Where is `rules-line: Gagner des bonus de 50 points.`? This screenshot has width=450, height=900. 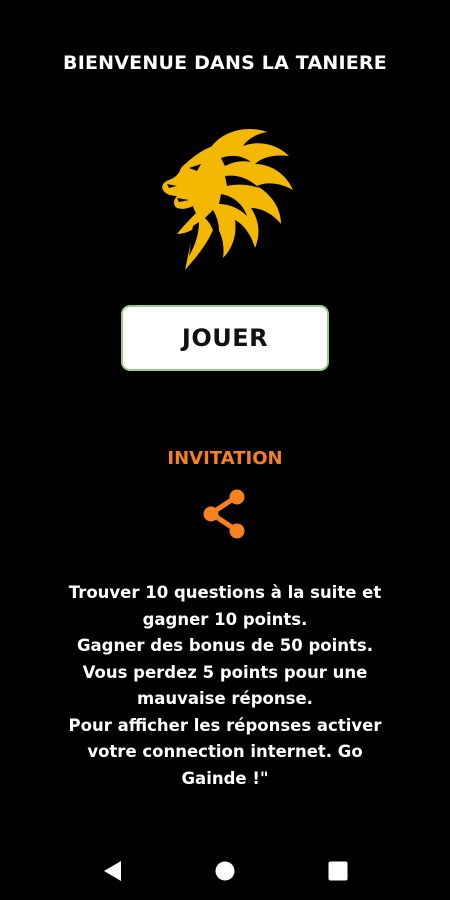
rules-line: Gagner des bonus de 50 points. is located at coordinates (225, 645).